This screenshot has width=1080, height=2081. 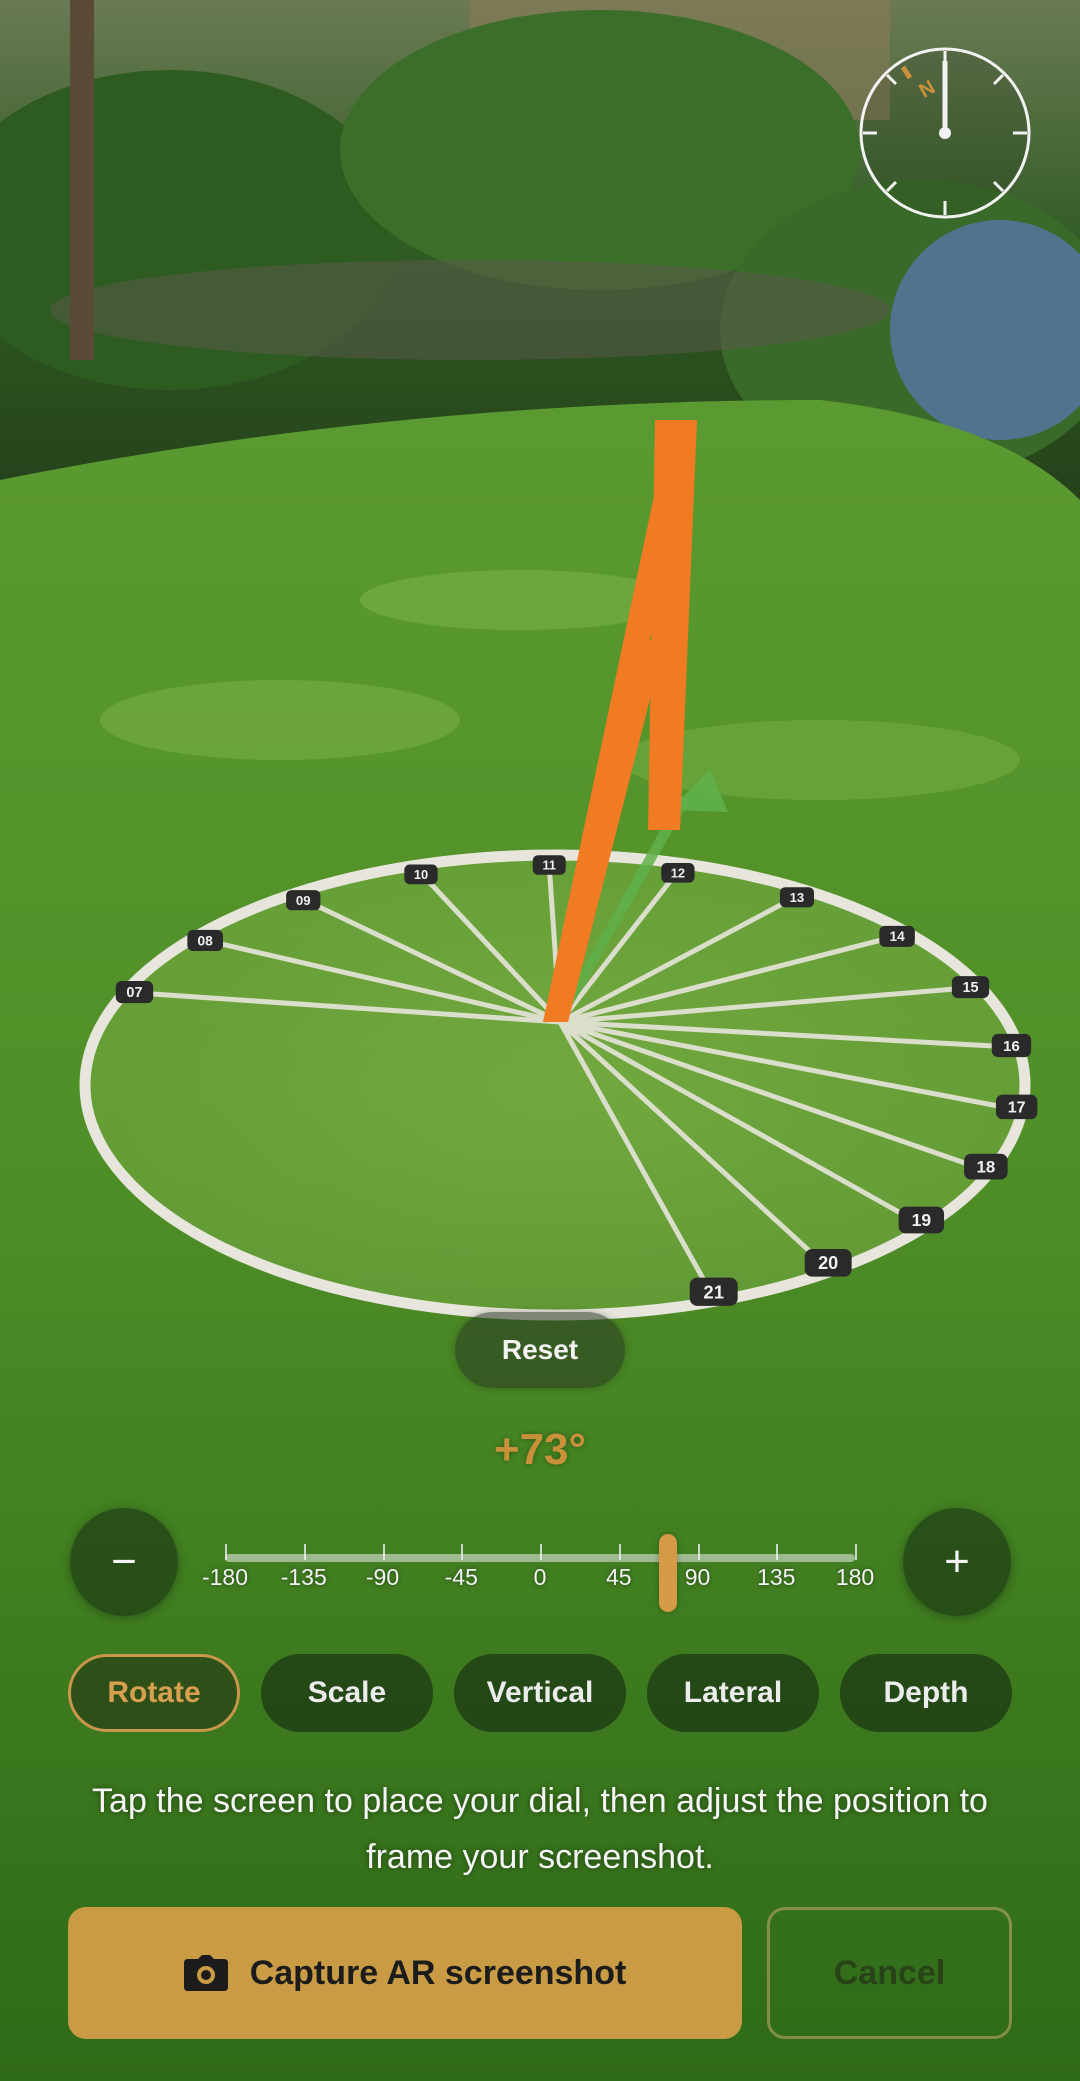 I want to click on tab-vertical: Vertical, so click(x=540, y=1693).